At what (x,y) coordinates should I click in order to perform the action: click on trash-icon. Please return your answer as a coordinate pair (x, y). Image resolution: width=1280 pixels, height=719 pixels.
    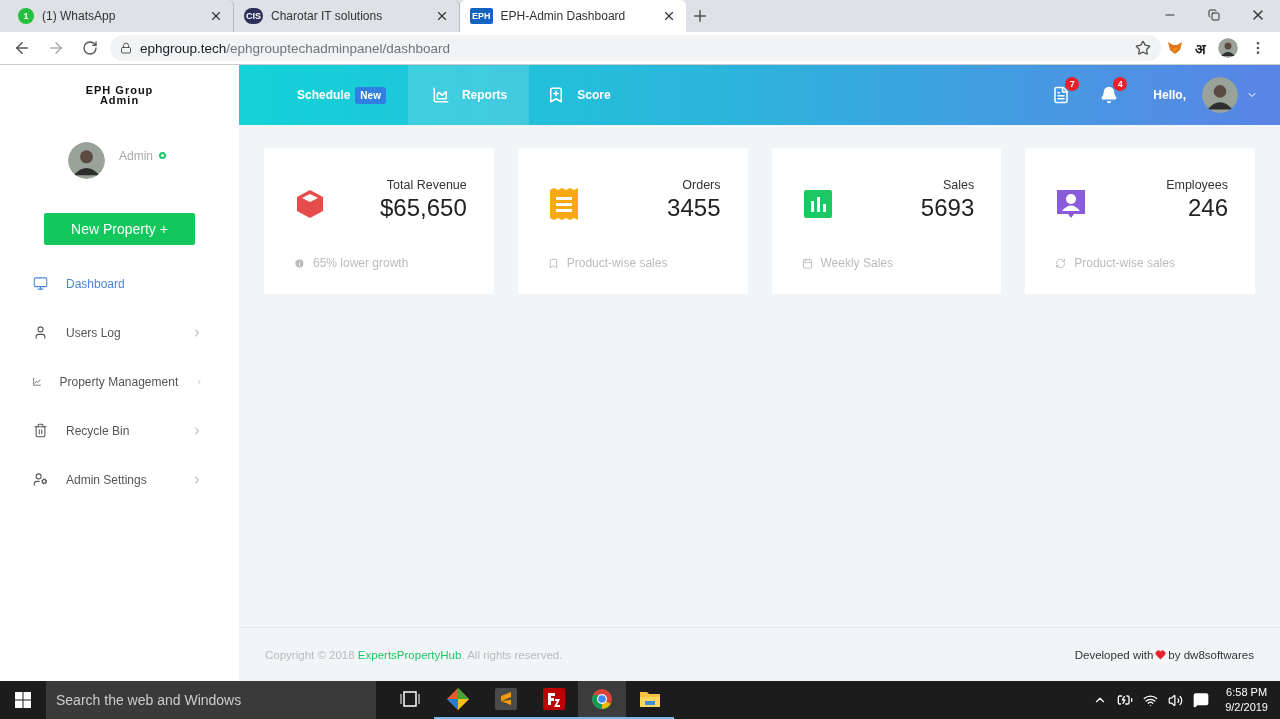
    Looking at the image, I should click on (40, 430).